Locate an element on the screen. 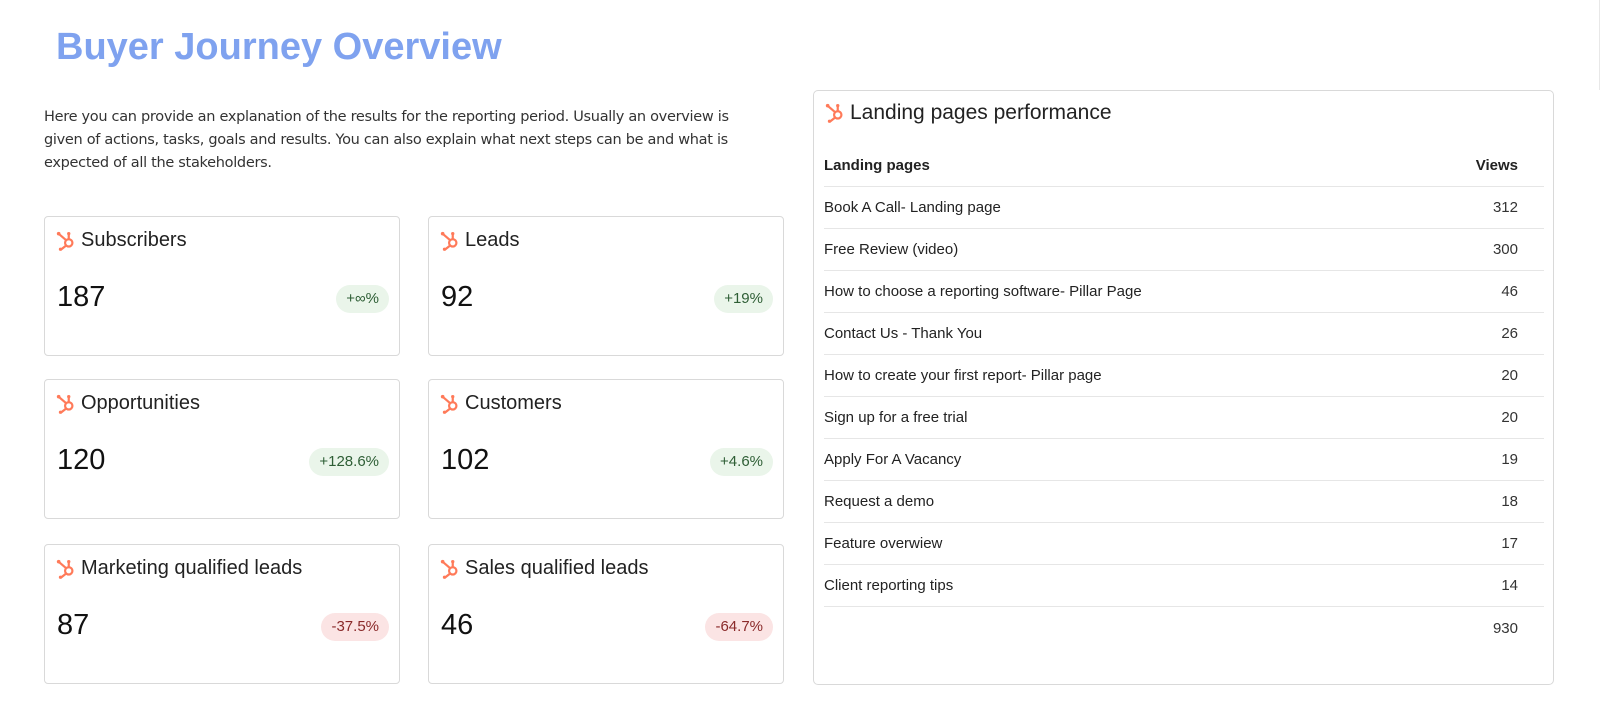 This screenshot has height=723, width=1600. landing-page-name: Request a demo is located at coordinates (879, 501).